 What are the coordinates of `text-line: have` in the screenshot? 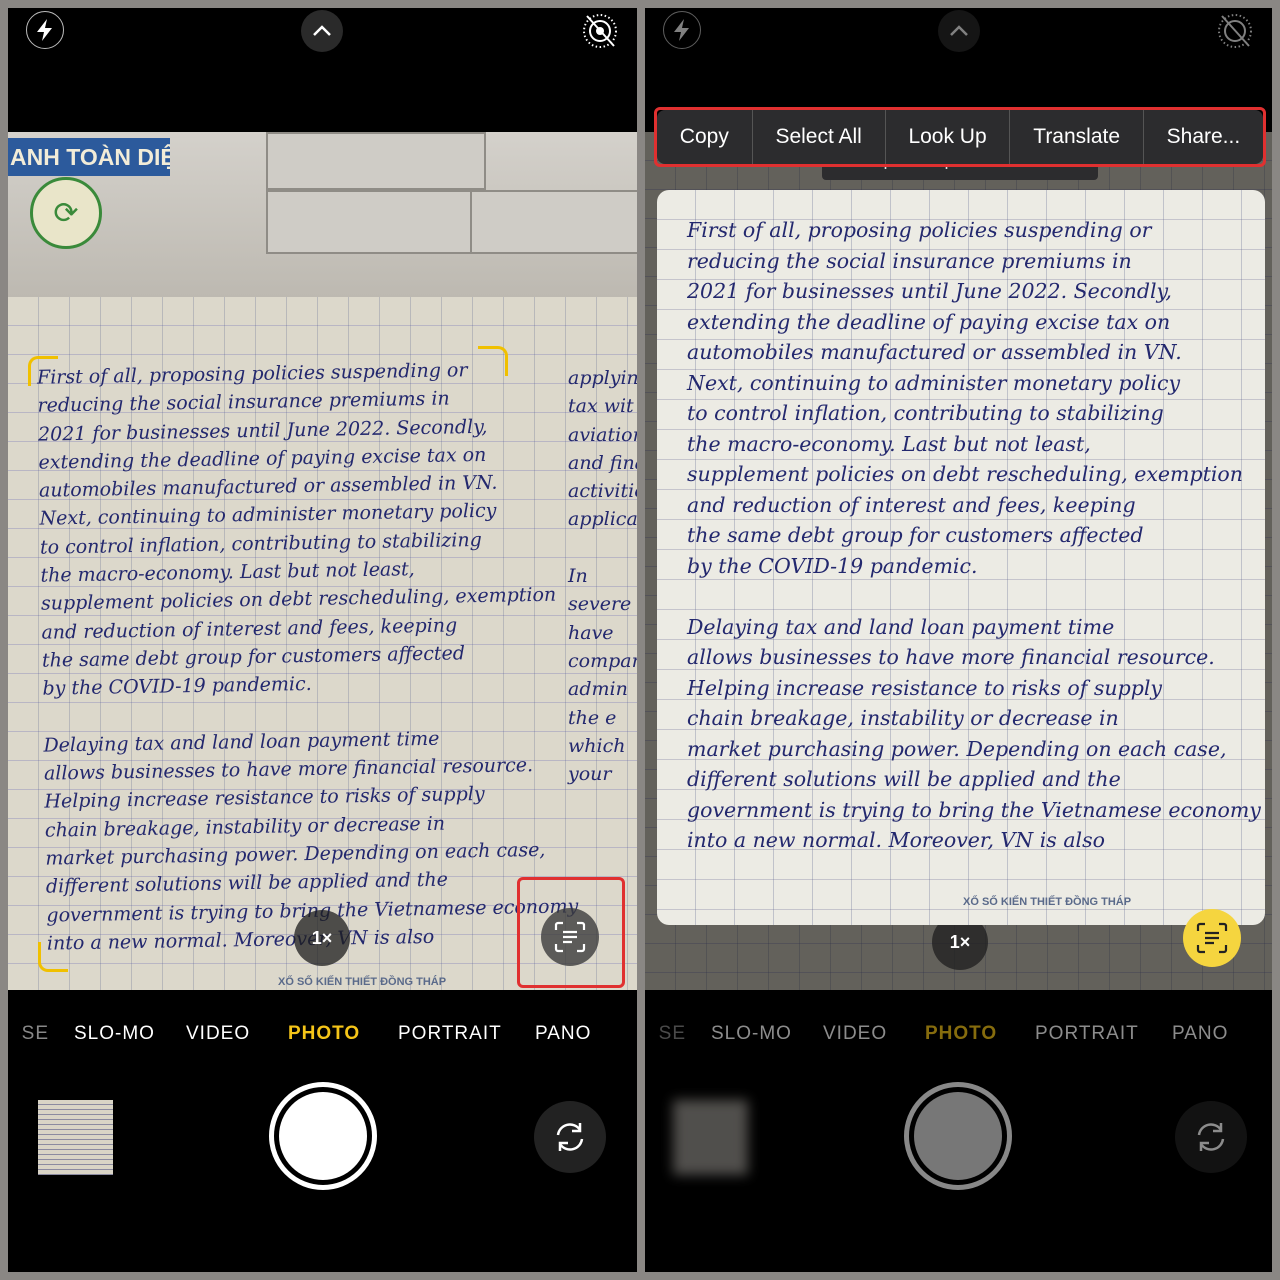 It's located at (591, 632).